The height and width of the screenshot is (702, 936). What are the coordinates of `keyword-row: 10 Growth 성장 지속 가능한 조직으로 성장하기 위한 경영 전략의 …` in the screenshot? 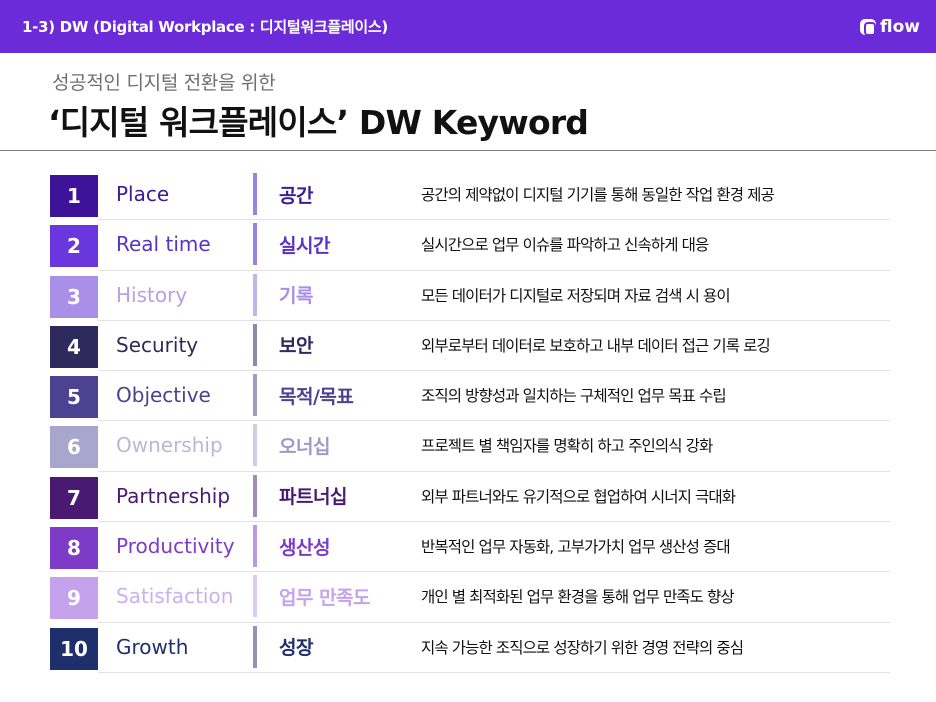 It's located at (470, 648).